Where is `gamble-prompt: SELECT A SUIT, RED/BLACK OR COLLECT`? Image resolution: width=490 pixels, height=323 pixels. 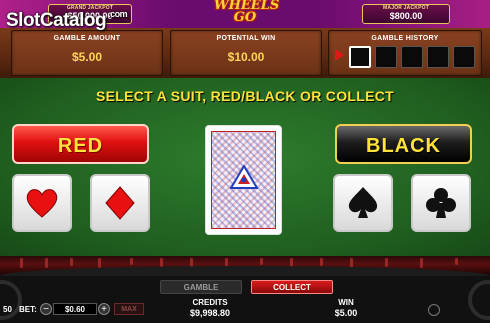 gamble-prompt: SELECT A SUIT, RED/BLACK OR COLLECT is located at coordinates (245, 96).